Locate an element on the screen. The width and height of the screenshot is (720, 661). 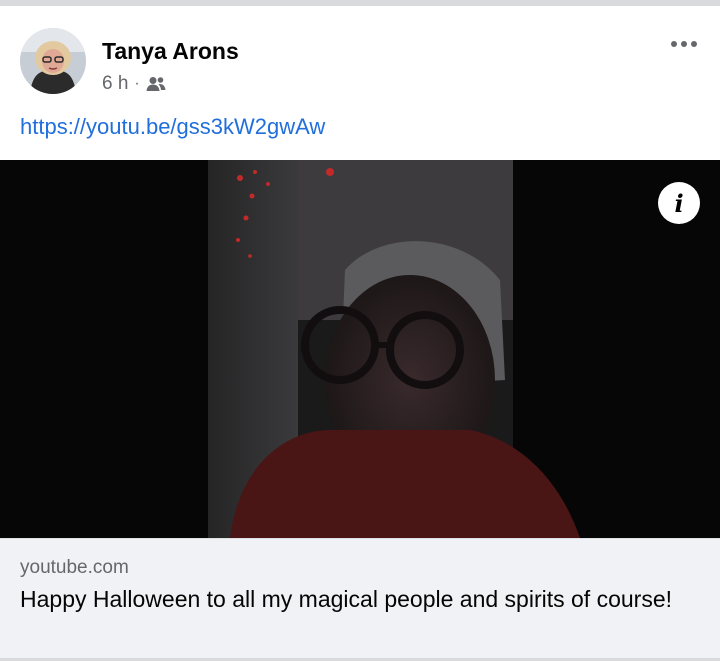
post-link: https://youtu.be/gss3kW2gwAw is located at coordinates (172, 127).